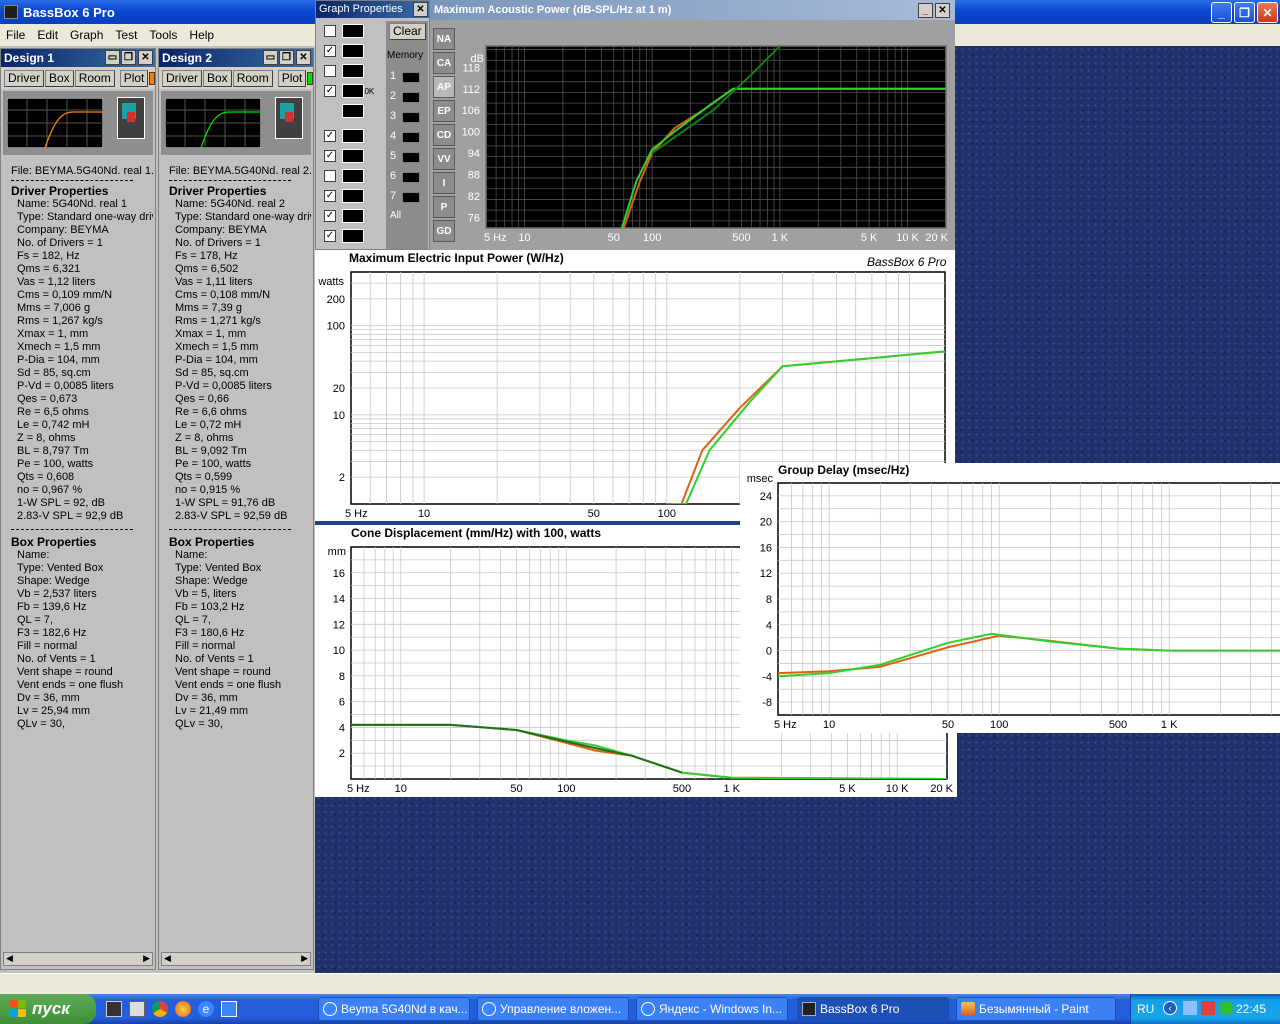  What do you see at coordinates (286, 57) in the screenshot?
I see `design2-restore-icon: ❐` at bounding box center [286, 57].